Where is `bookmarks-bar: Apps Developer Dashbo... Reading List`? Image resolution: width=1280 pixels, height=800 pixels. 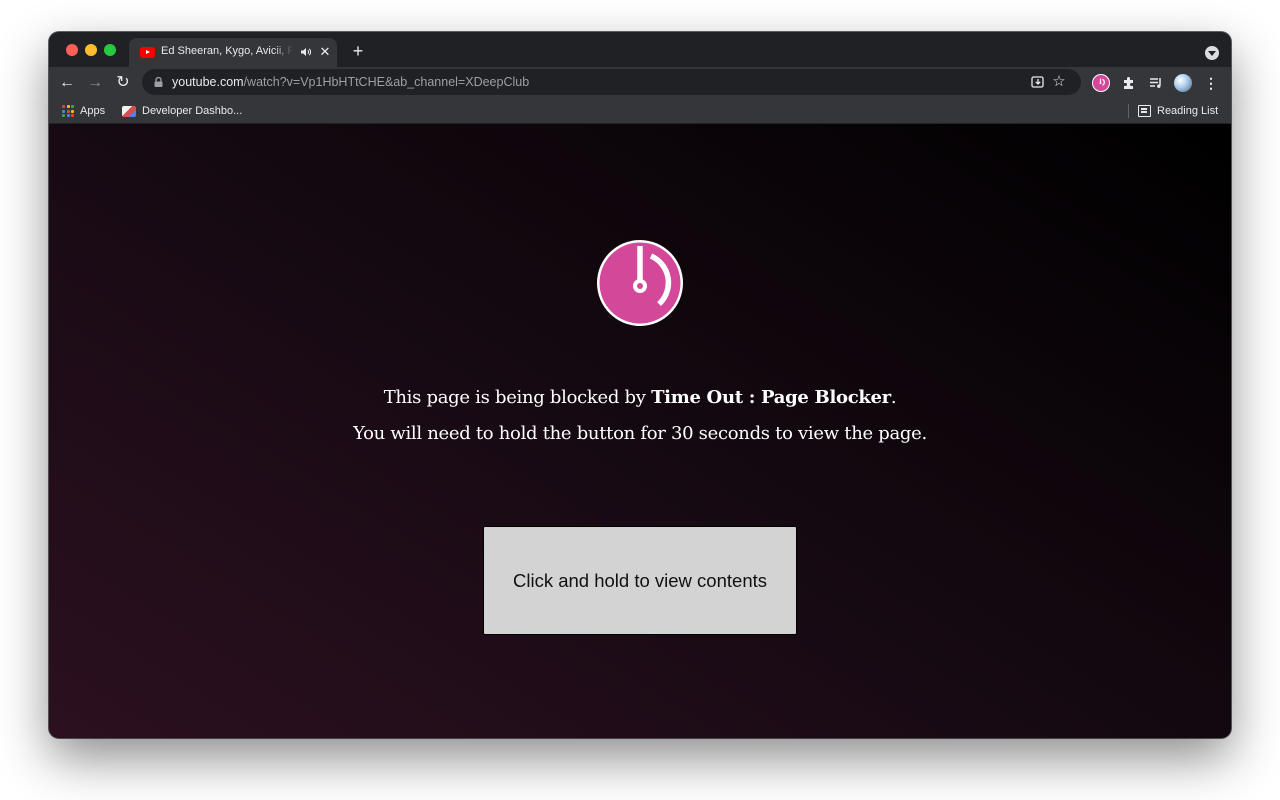
bookmarks-bar: Apps Developer Dashbo... Reading List is located at coordinates (640, 111).